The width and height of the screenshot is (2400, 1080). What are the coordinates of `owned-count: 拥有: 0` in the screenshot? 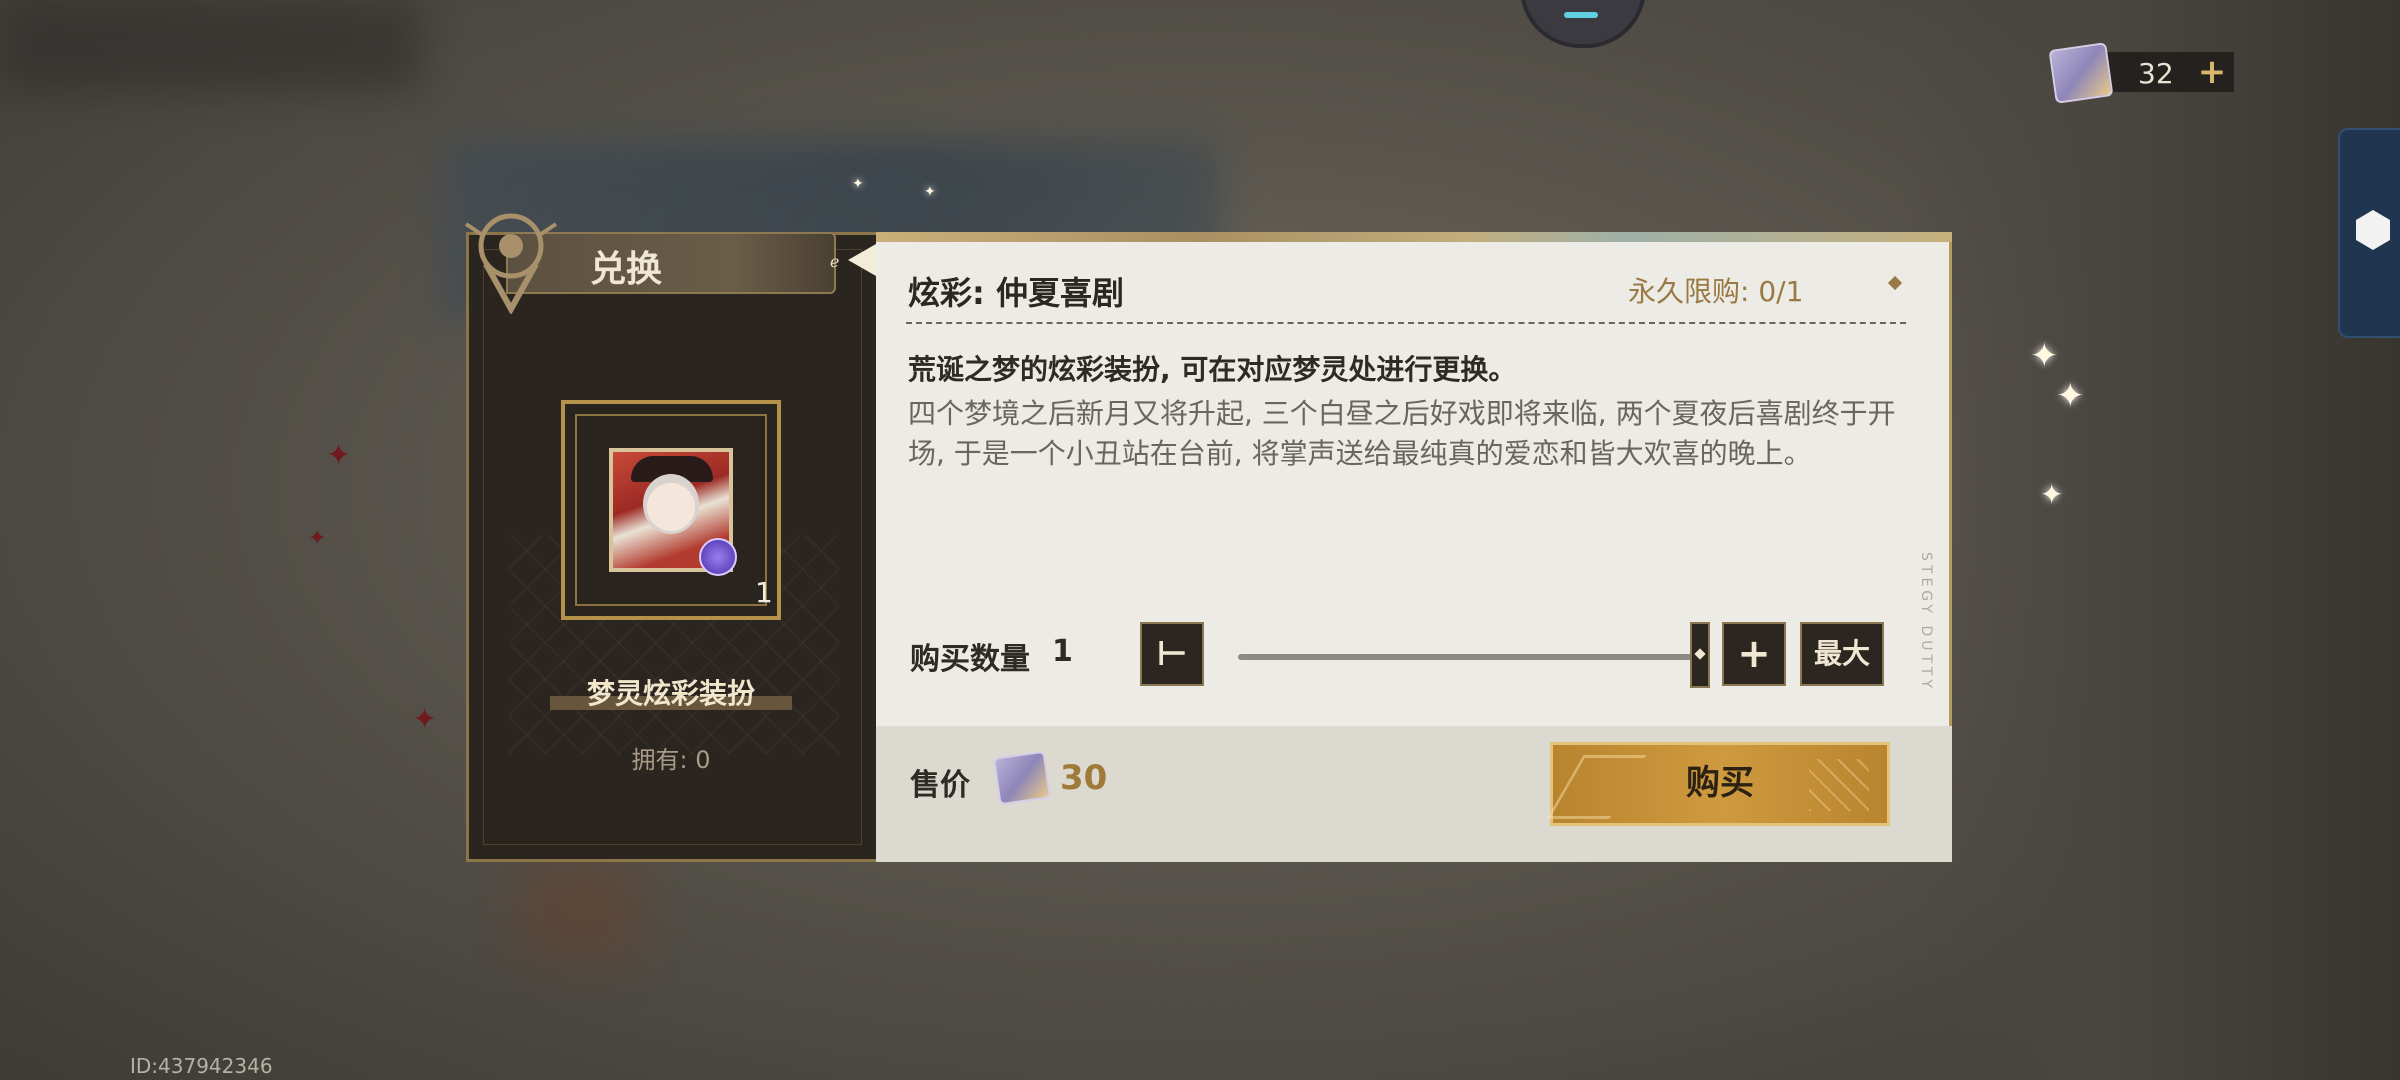 It's located at (671, 760).